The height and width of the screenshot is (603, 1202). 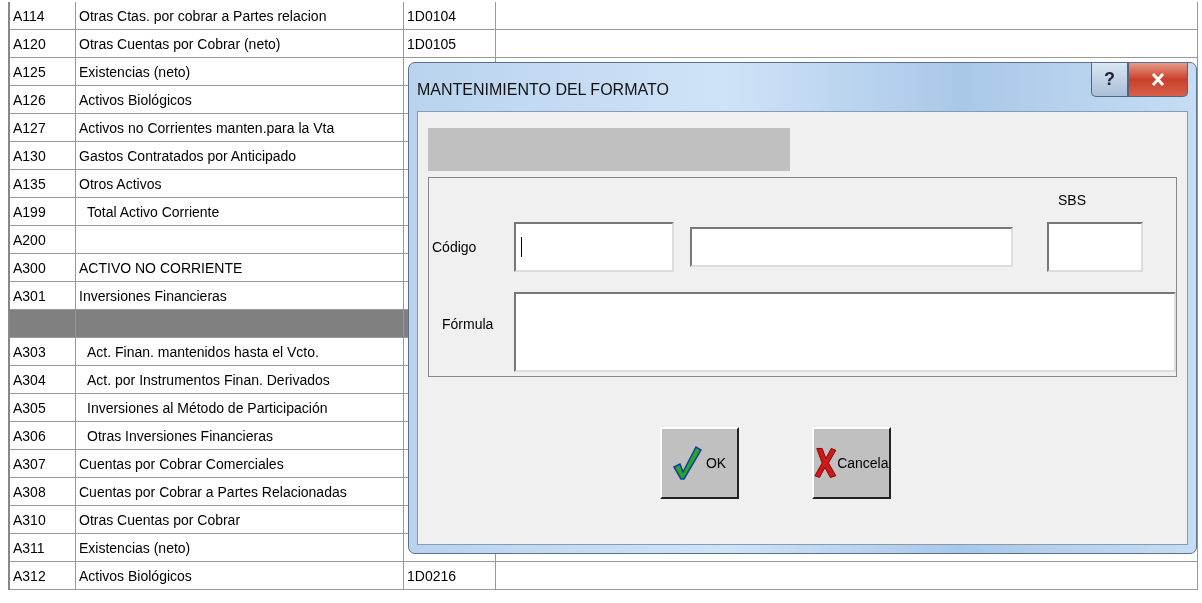 I want to click on table-cell: A308, so click(x=29, y=491).